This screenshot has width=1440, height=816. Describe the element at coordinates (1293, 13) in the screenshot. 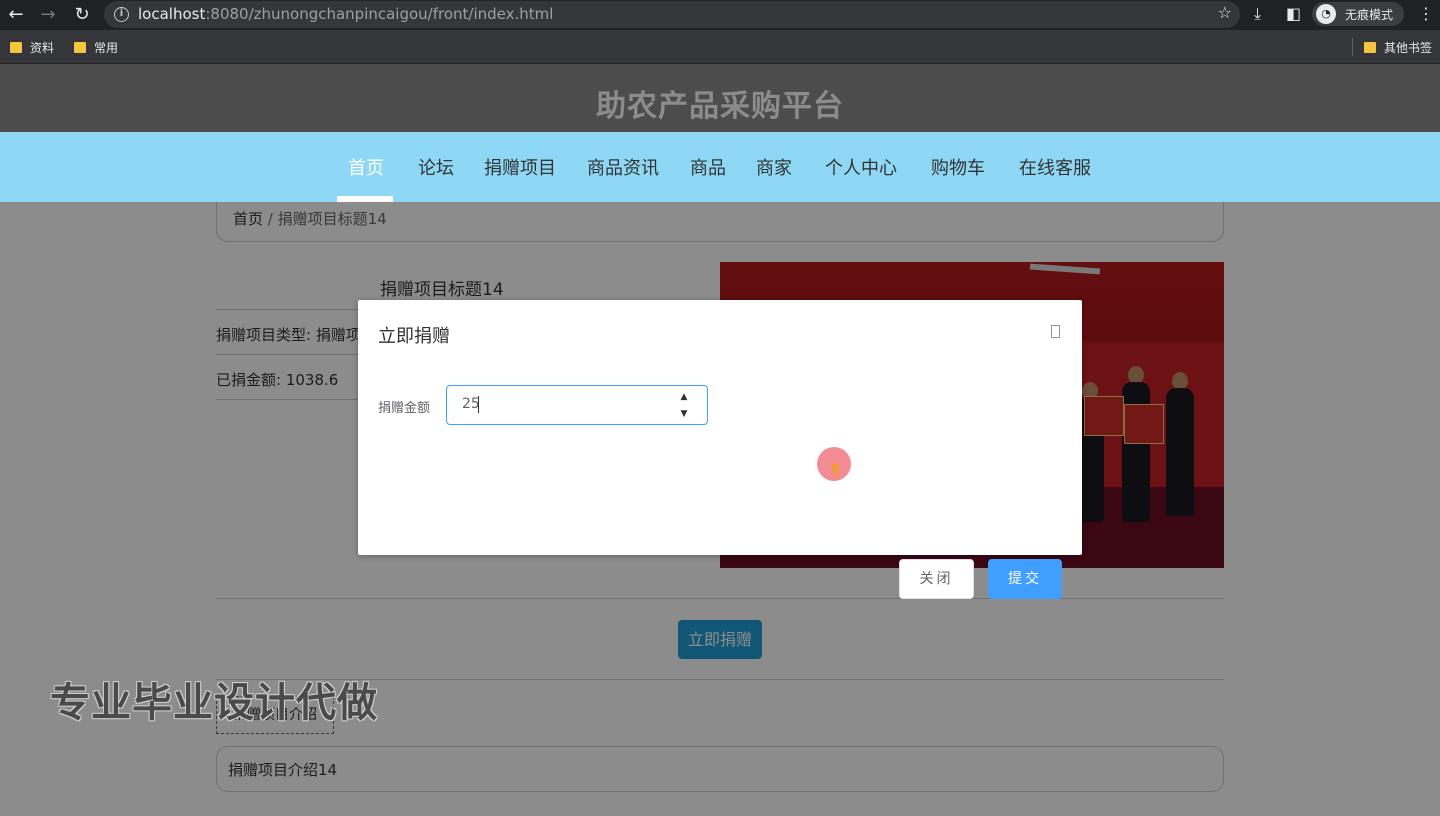

I see `sidepanel-icon: ◧` at that location.